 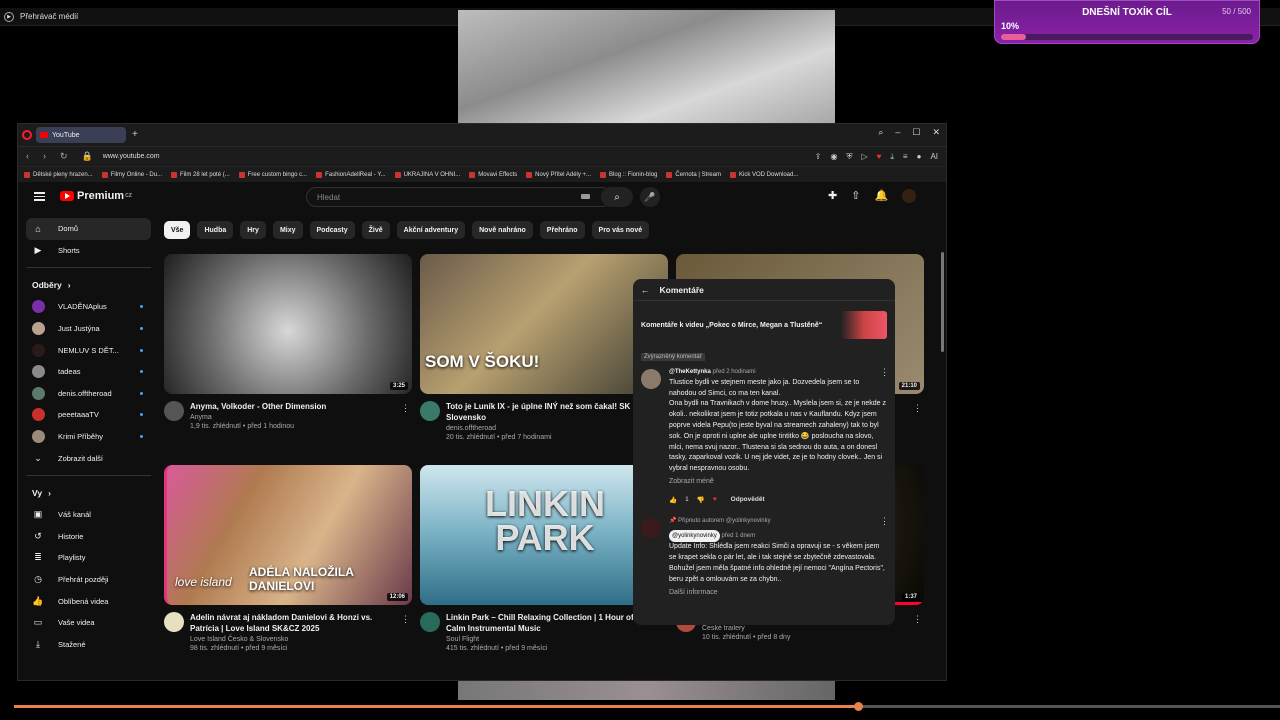 What do you see at coordinates (215, 230) in the screenshot?
I see `chip-filter: Hudba` at bounding box center [215, 230].